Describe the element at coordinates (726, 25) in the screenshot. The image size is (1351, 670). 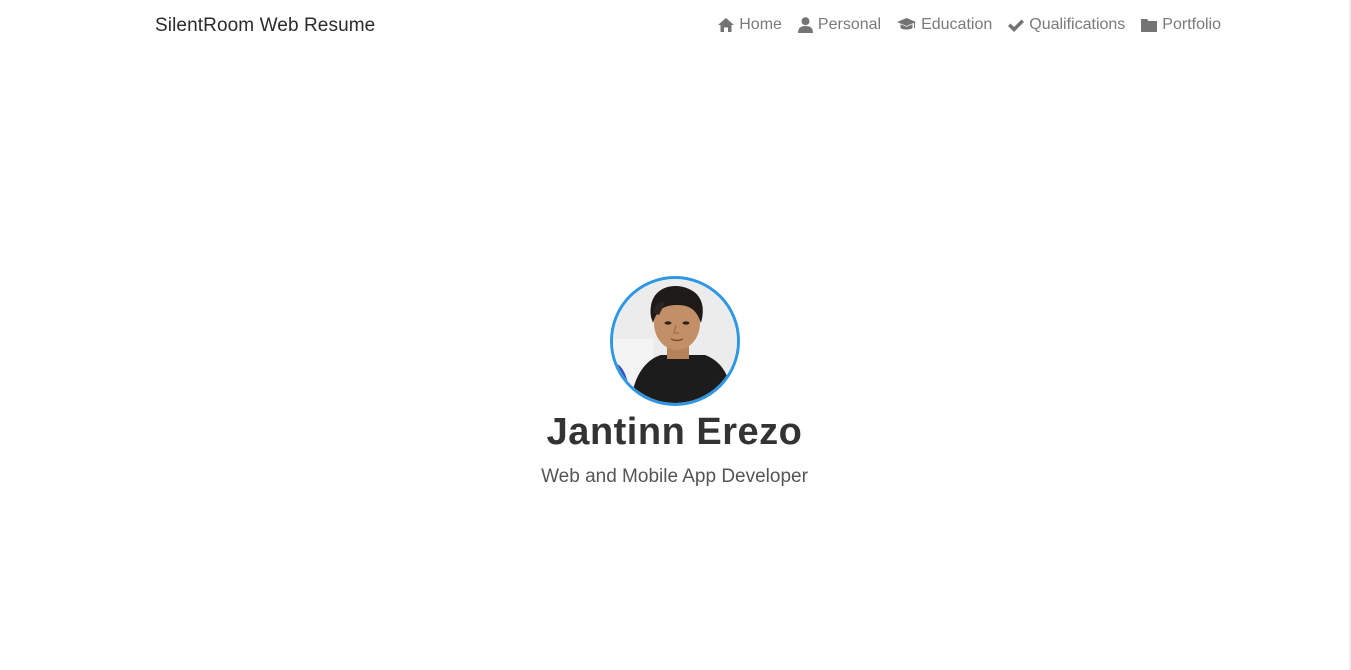
I see `home-icon` at that location.